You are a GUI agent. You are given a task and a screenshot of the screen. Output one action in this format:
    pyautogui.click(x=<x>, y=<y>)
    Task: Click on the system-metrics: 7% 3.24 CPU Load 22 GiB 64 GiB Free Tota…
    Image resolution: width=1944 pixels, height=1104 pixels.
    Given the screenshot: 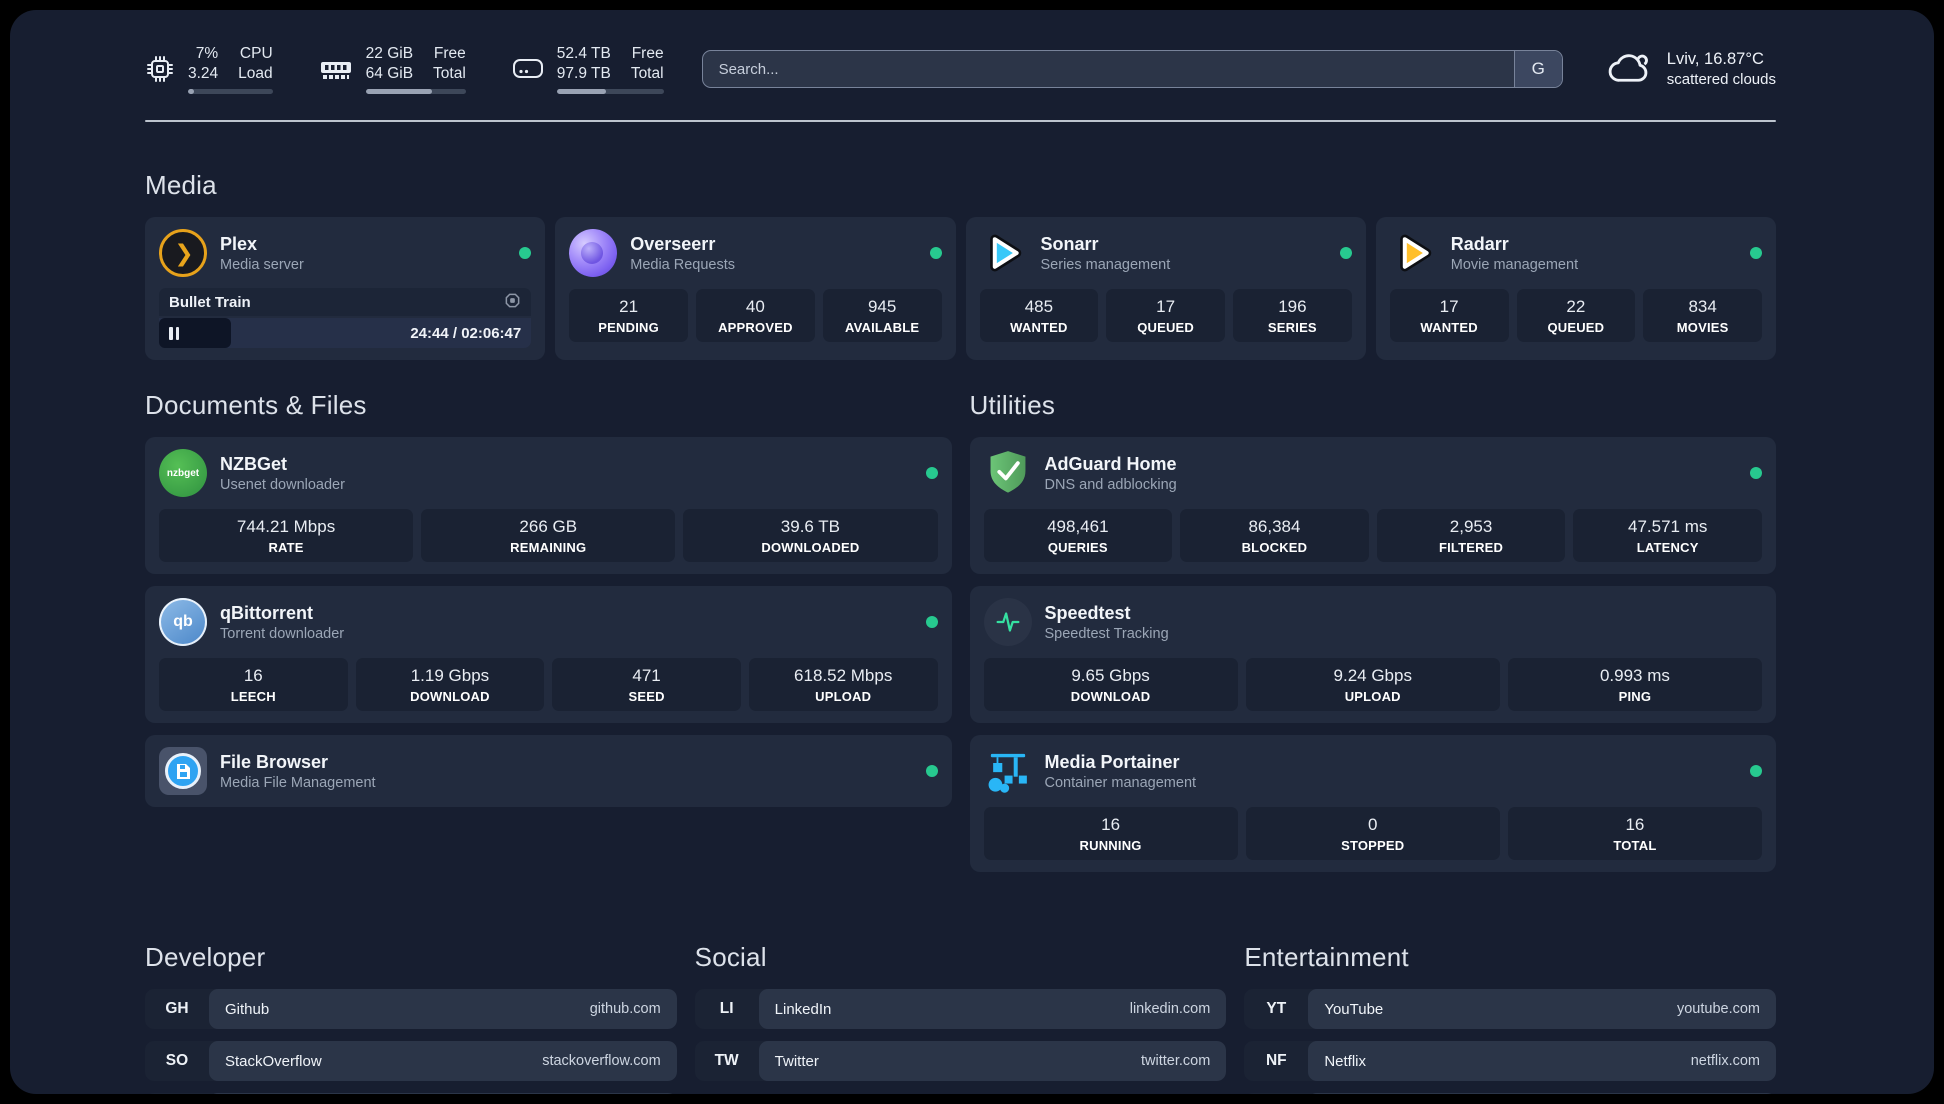 What is the action you would take?
    pyautogui.click(x=404, y=69)
    